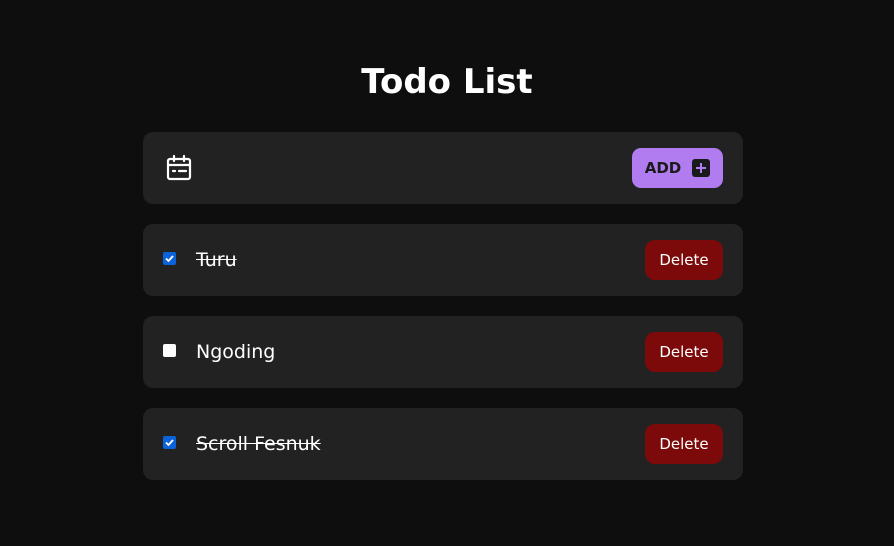  What do you see at coordinates (443, 168) in the screenshot?
I see `add-todo-bar: ADD` at bounding box center [443, 168].